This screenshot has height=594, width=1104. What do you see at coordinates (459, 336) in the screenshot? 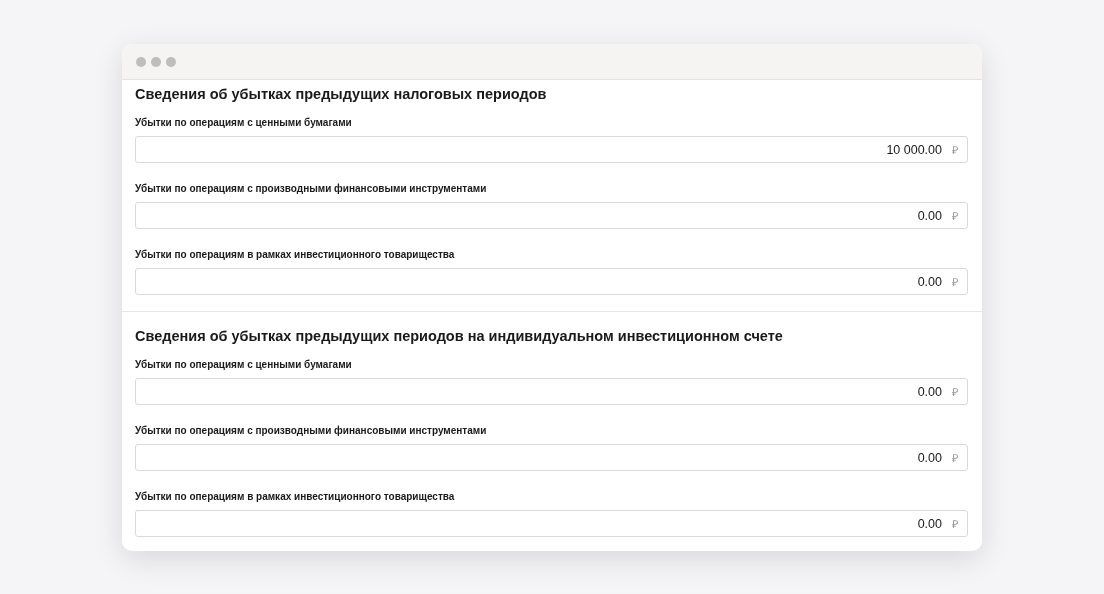
I see `section-title: Сведения об убытках предыдущих периодов на индивидуальном инвестиционном счете` at bounding box center [459, 336].